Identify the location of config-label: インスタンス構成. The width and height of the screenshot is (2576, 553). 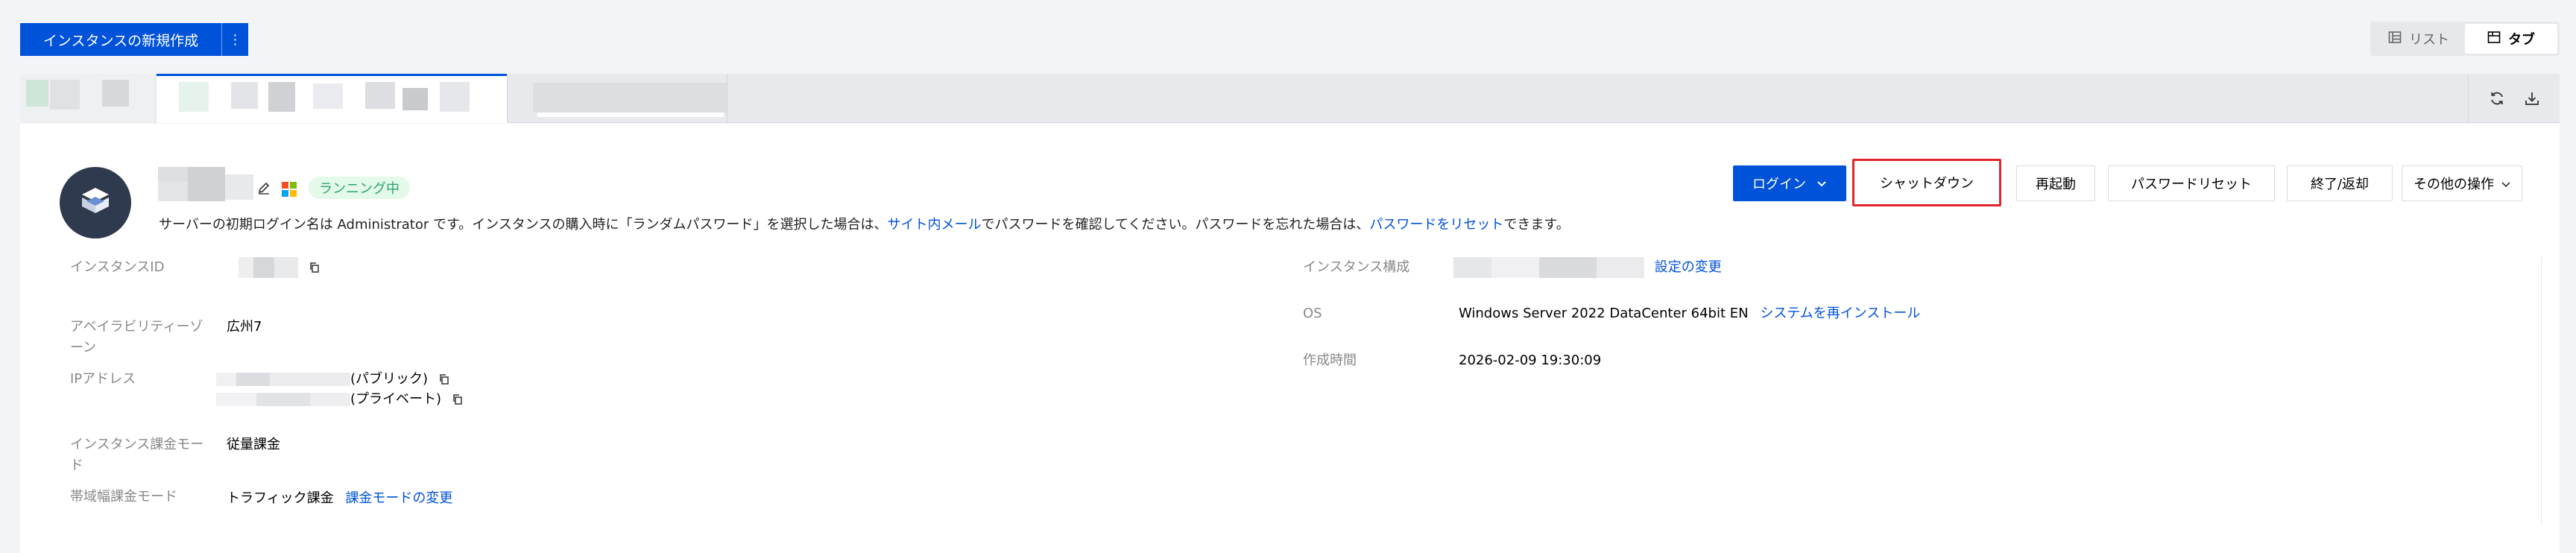
(1356, 267).